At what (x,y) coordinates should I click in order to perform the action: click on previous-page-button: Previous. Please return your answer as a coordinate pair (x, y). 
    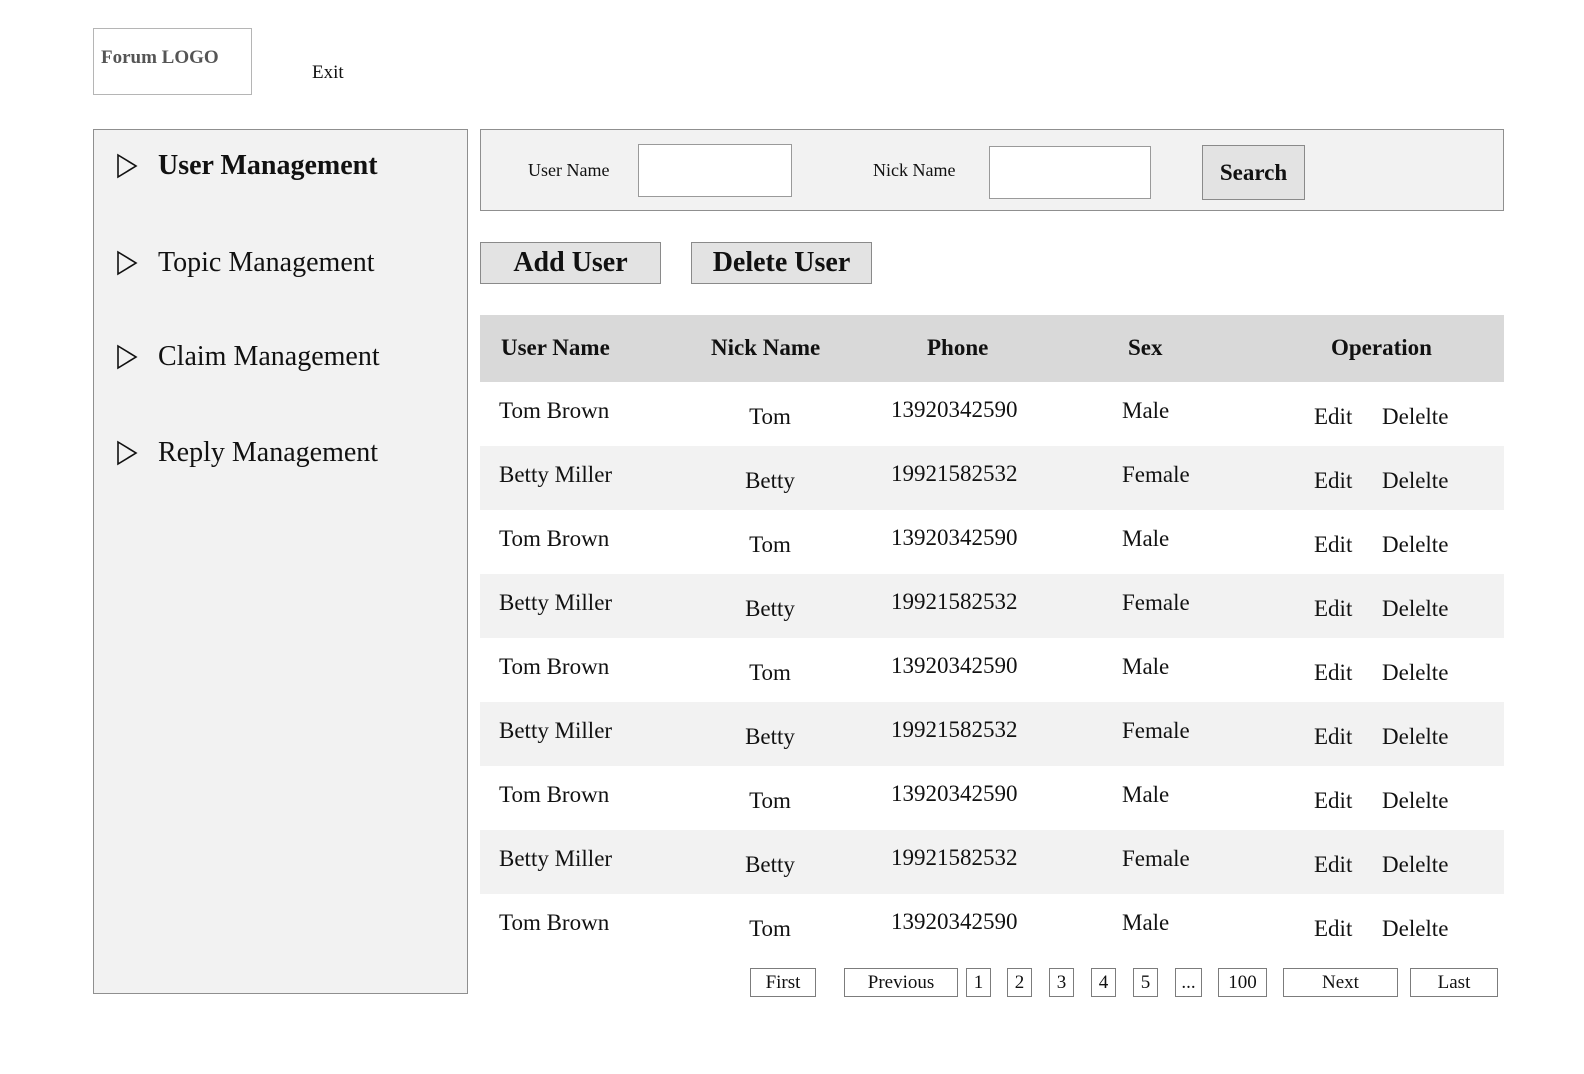
    Looking at the image, I should click on (901, 982).